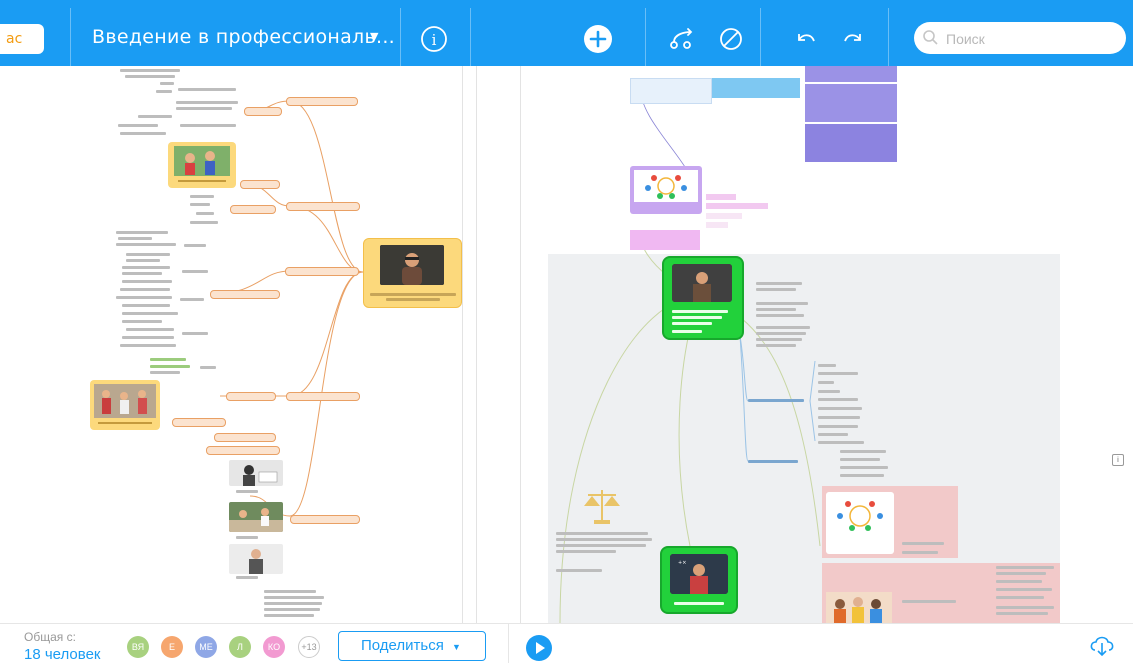 The image size is (1133, 665). Describe the element at coordinates (62, 654) in the screenshot. I see `shared-count-link: 18 человек` at that location.